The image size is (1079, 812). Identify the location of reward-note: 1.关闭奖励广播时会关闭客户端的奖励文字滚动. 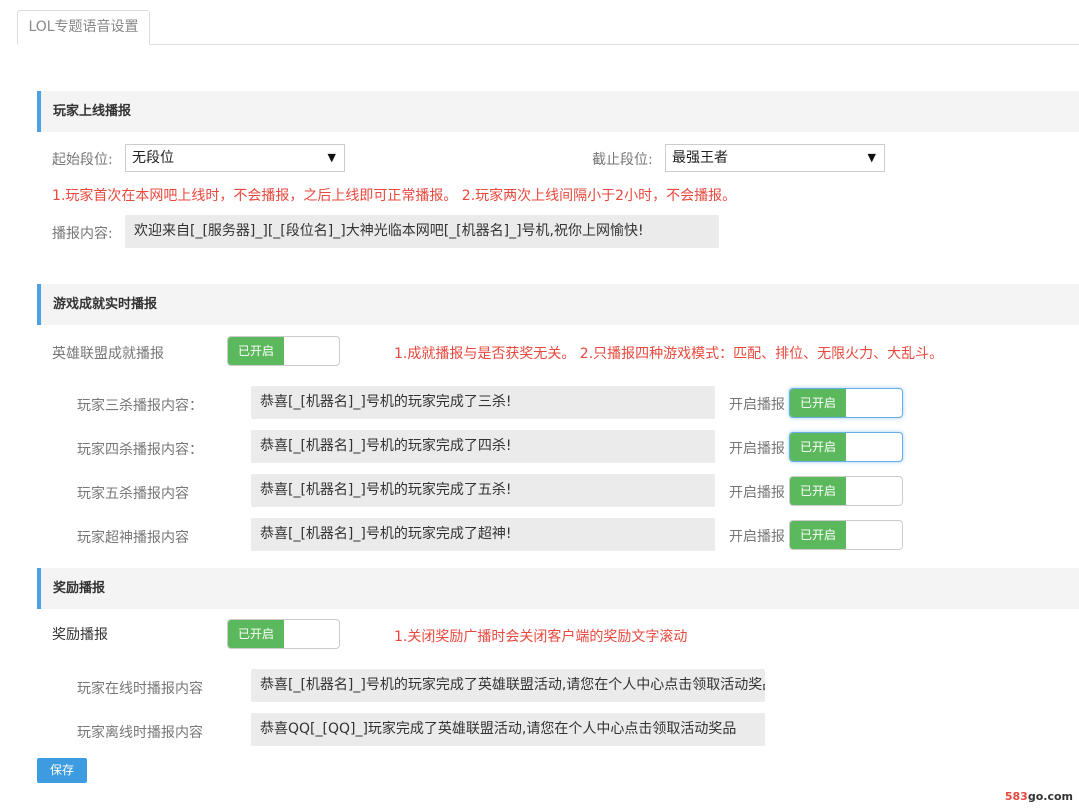
(541, 637).